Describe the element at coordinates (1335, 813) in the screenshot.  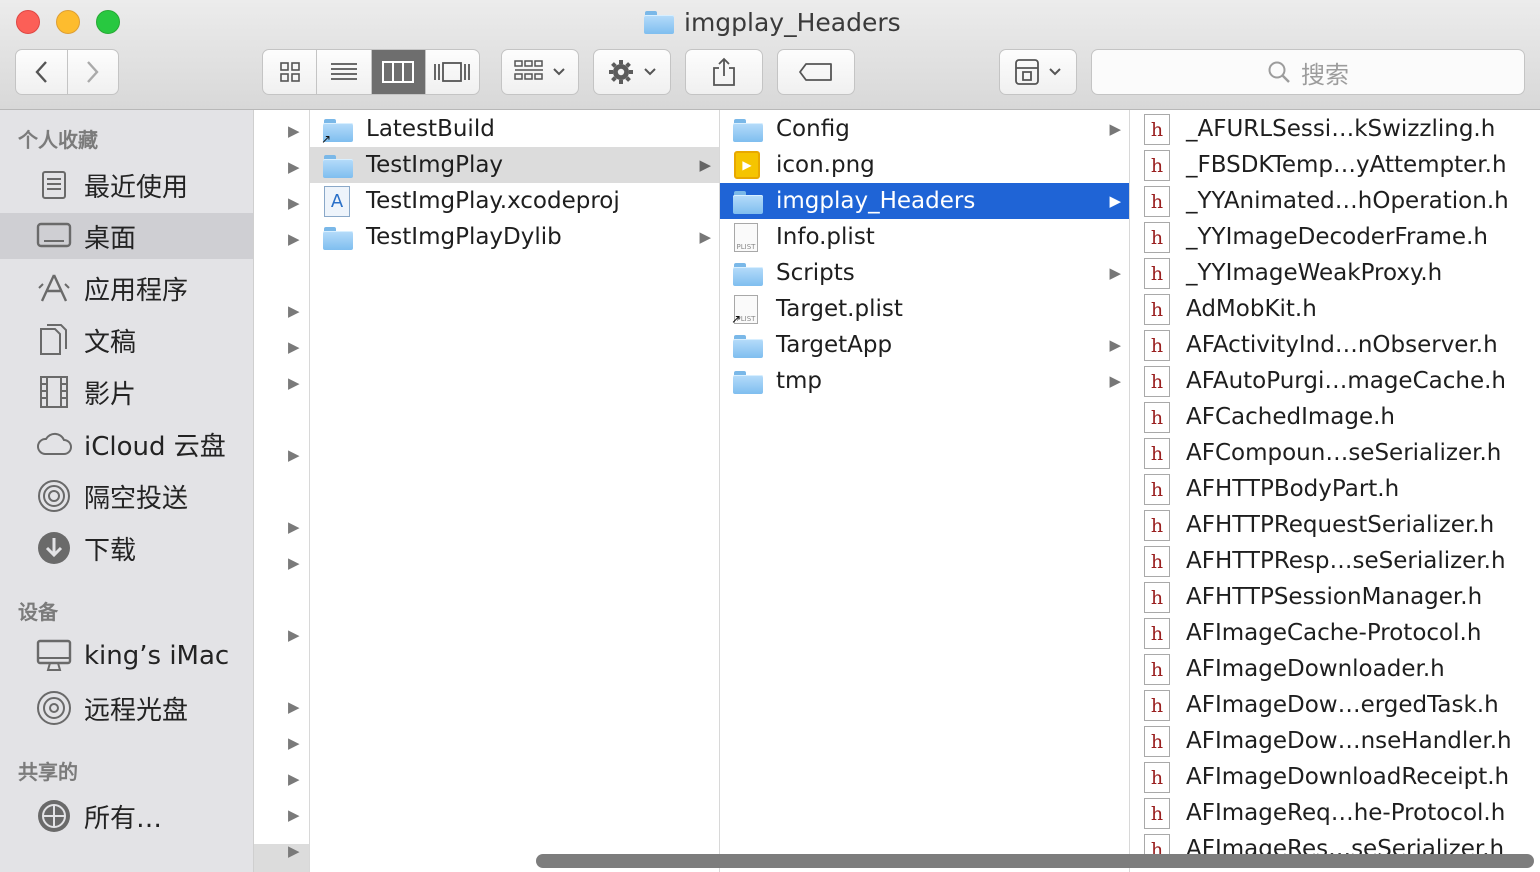
I see `file-row: h AFImageReq…he-Protocol.h` at that location.